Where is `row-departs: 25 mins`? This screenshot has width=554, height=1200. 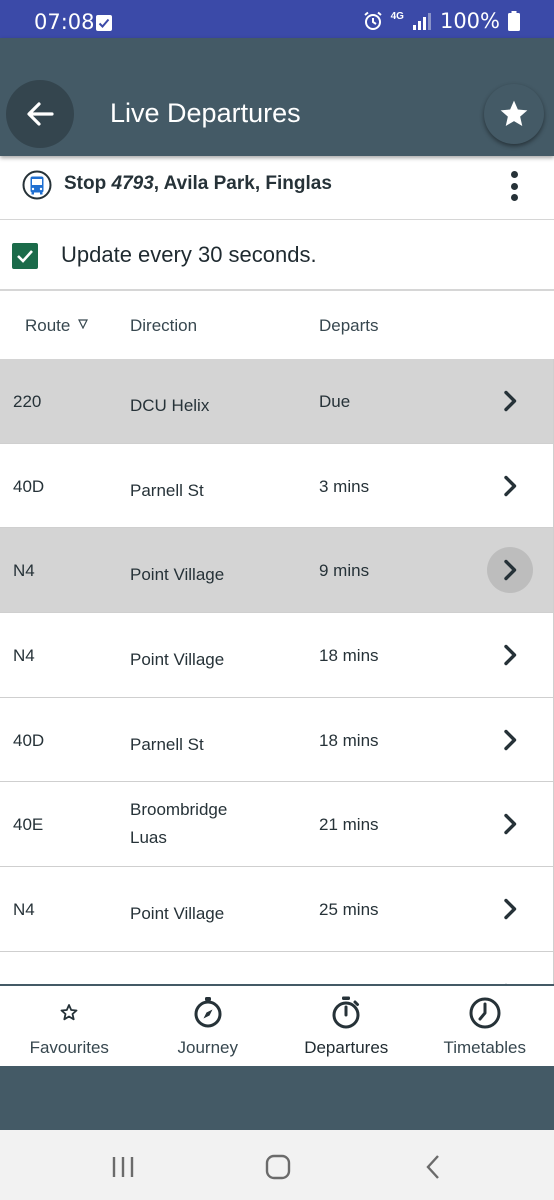
row-departs: 25 mins is located at coordinates (349, 910).